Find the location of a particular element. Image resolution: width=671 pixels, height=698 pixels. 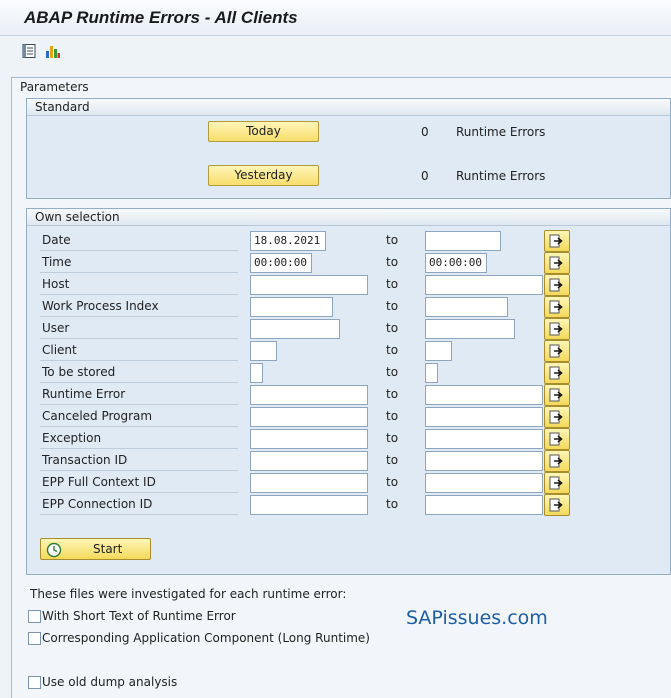

client-to-field is located at coordinates (438, 351).